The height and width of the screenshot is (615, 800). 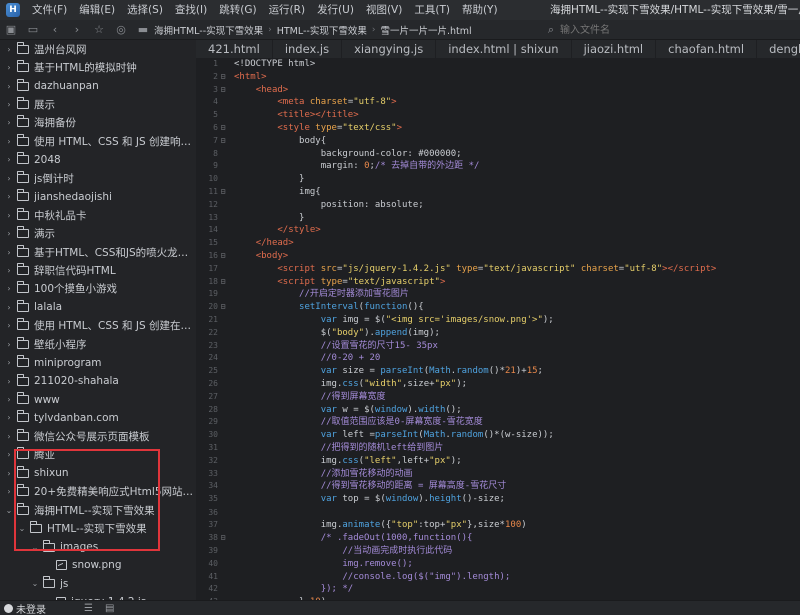 I want to click on tree-item: › 温州台风网, so click(x=98, y=49).